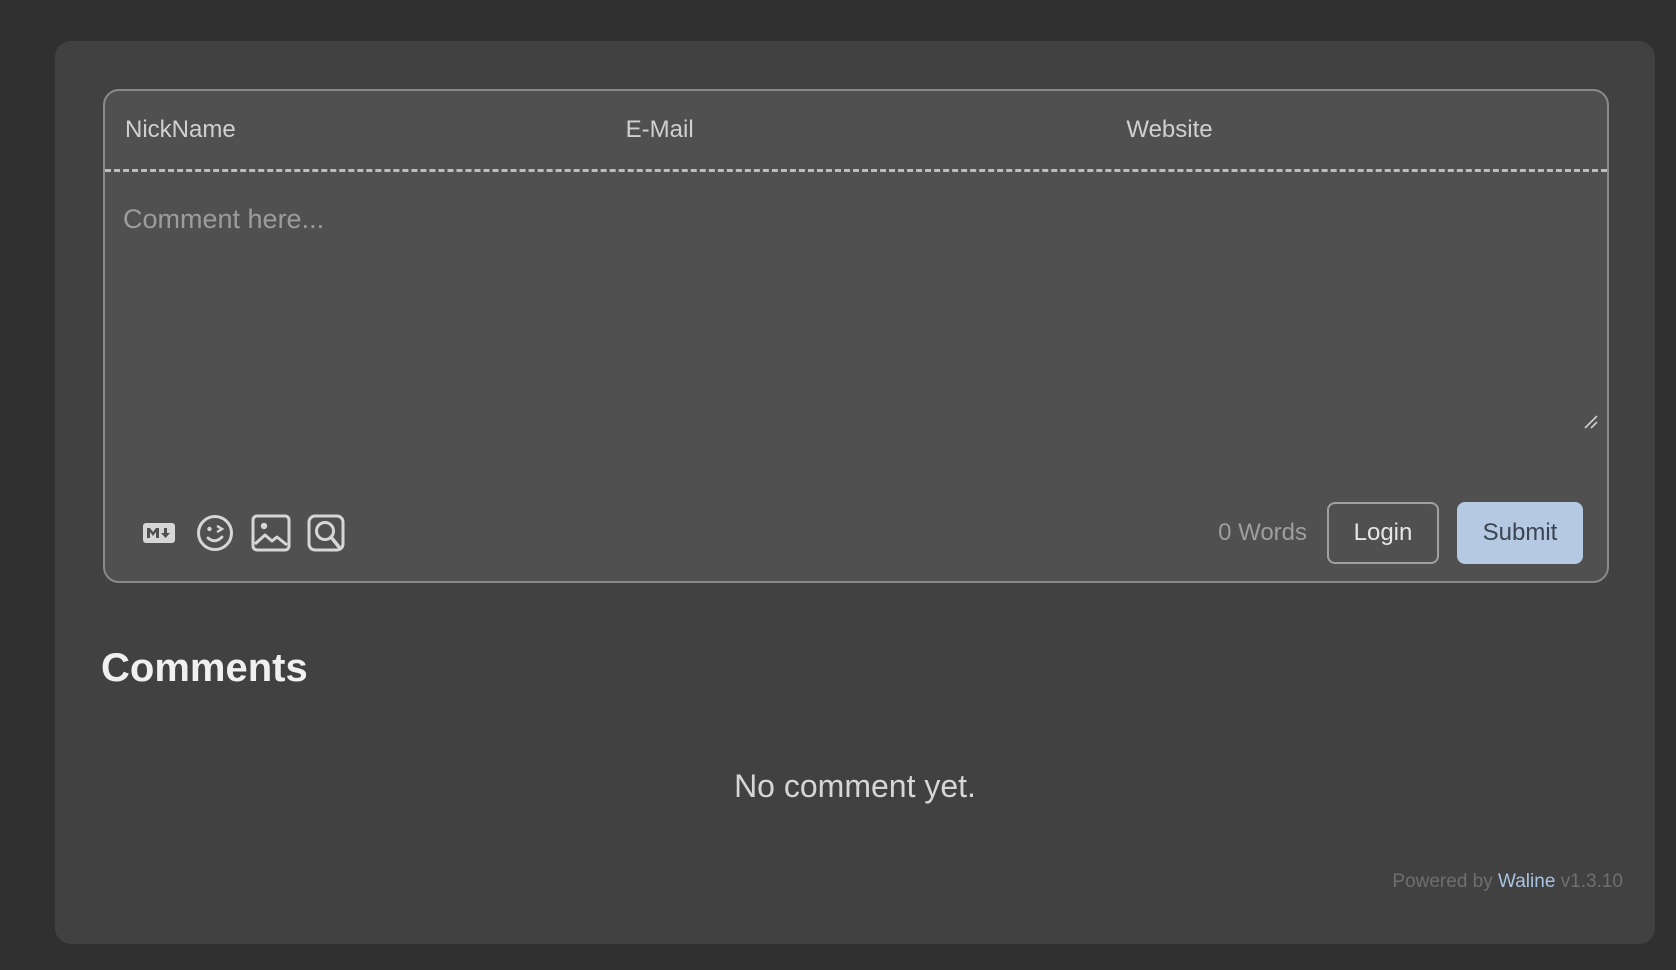  What do you see at coordinates (1591, 422) in the screenshot?
I see `resize-handle-icon` at bounding box center [1591, 422].